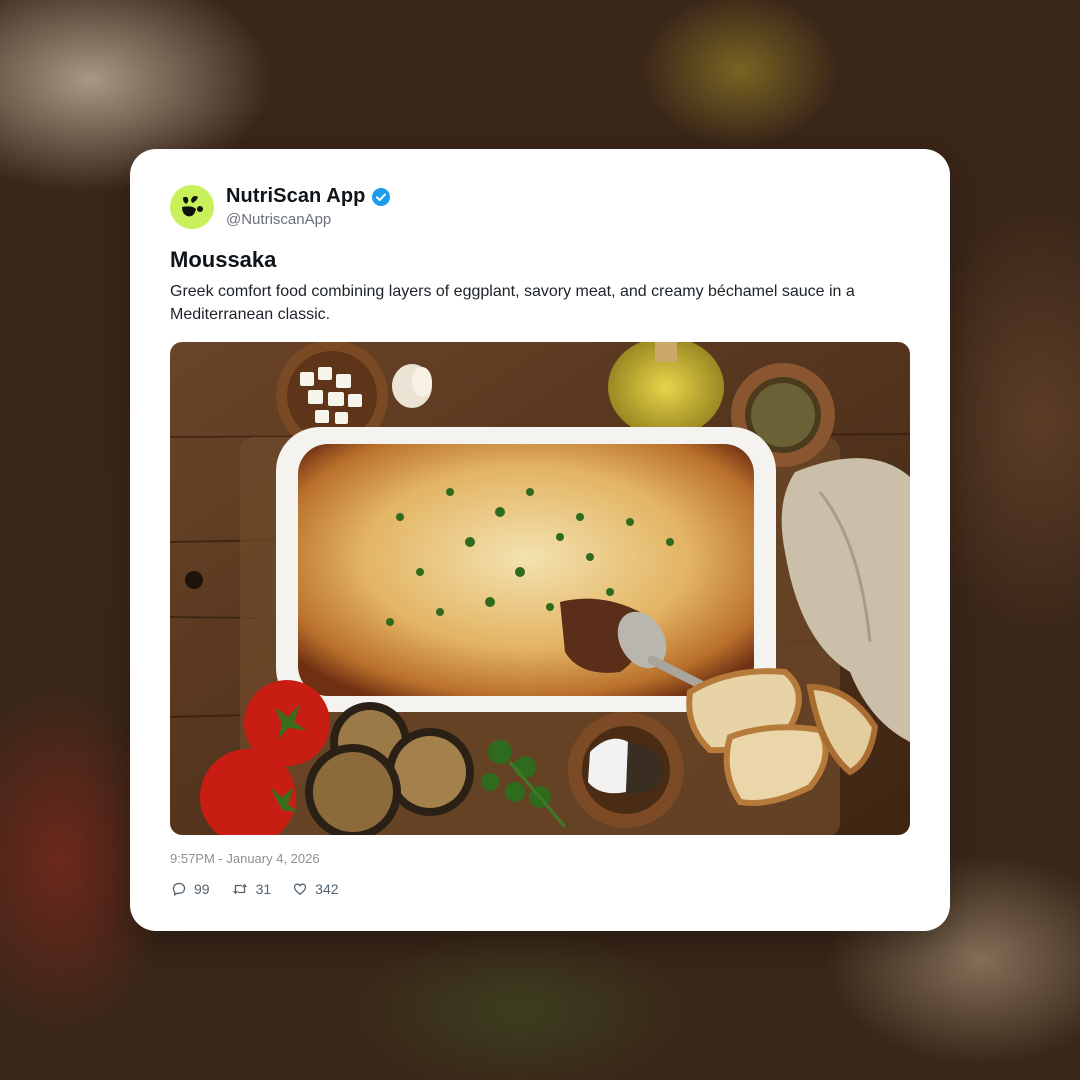 Image resolution: width=1080 pixels, height=1080 pixels. I want to click on reply-button: 99, so click(191, 889).